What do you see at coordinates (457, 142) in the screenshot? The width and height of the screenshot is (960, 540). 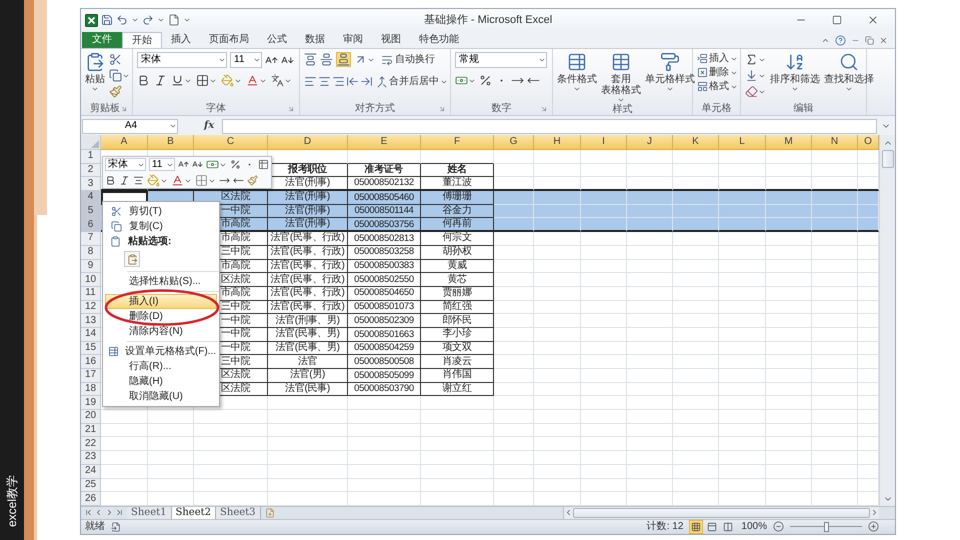 I see `column-header: F` at bounding box center [457, 142].